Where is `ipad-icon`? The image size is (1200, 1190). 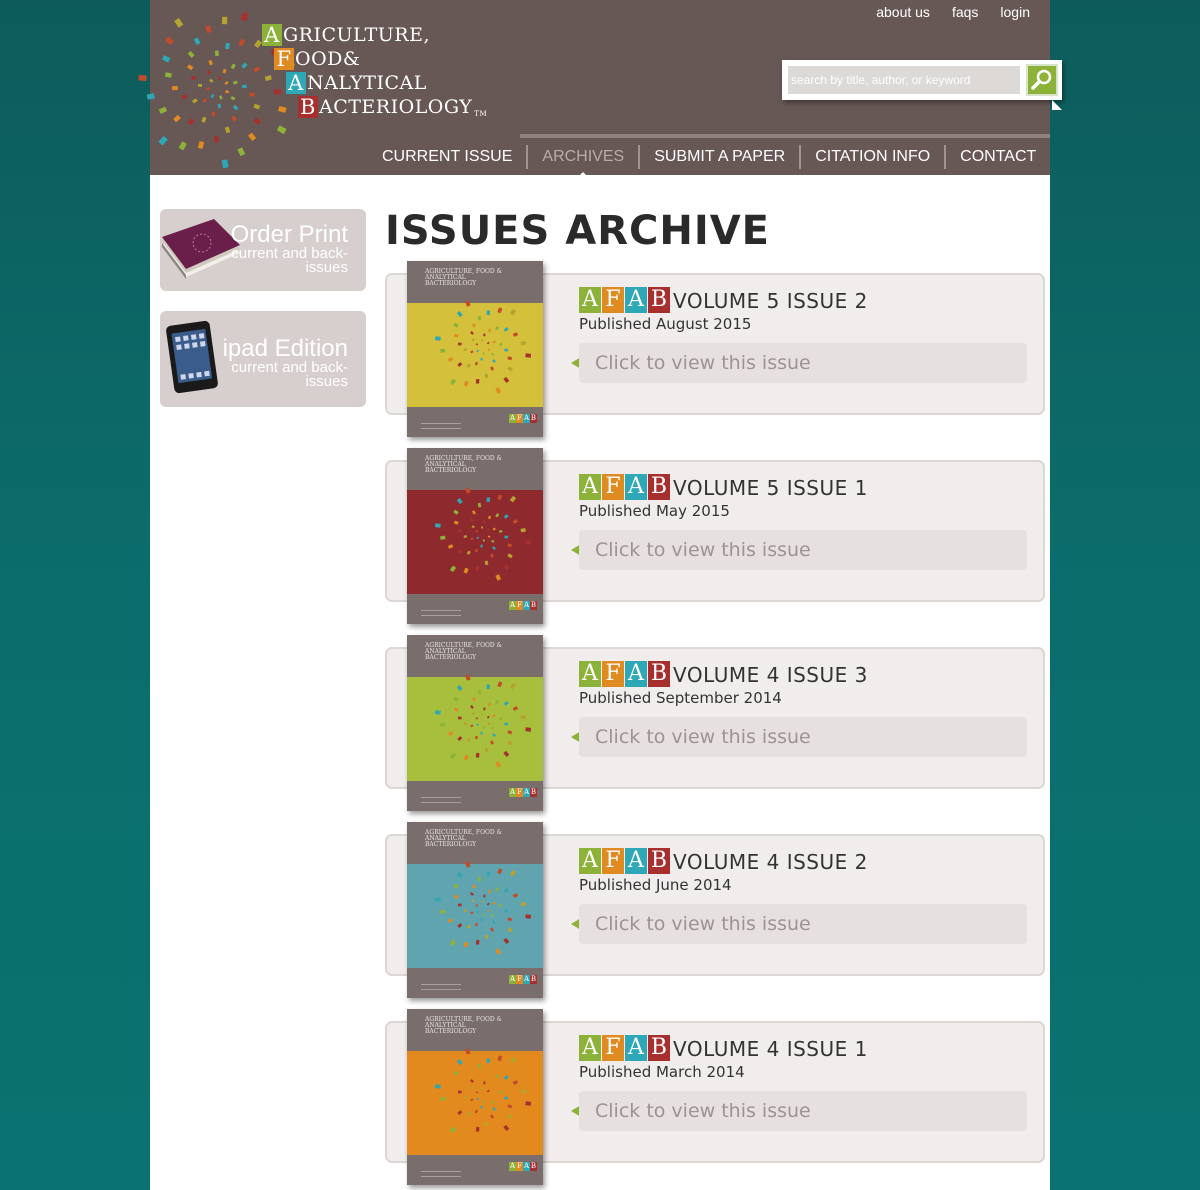
ipad-icon is located at coordinates (192, 357).